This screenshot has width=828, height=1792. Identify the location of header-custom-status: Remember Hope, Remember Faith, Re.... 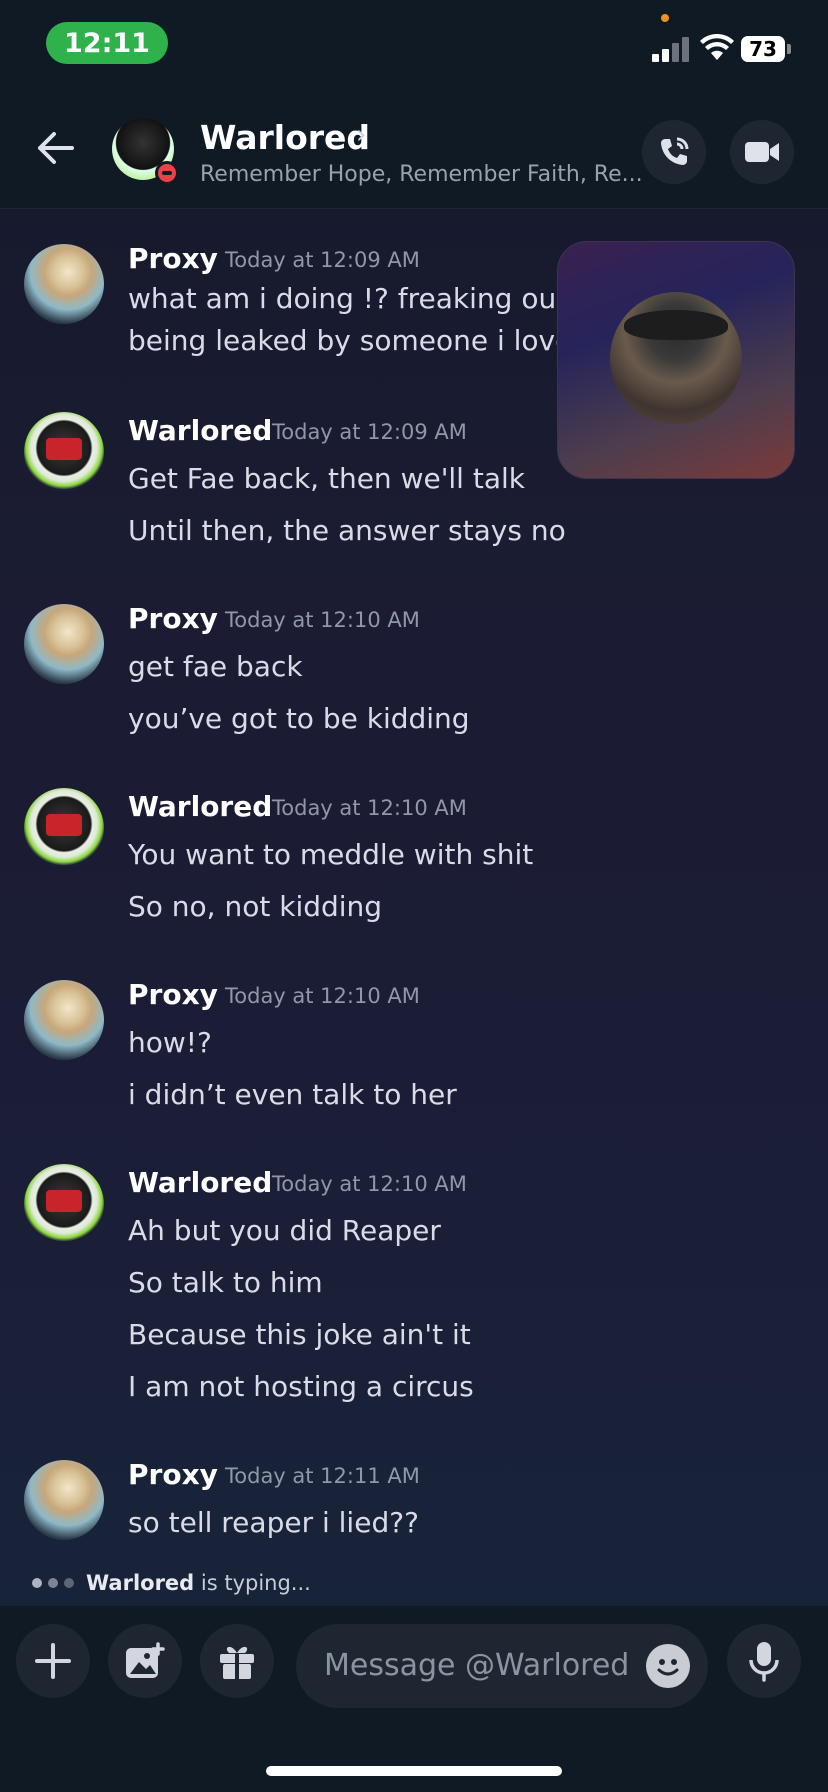
(421, 174).